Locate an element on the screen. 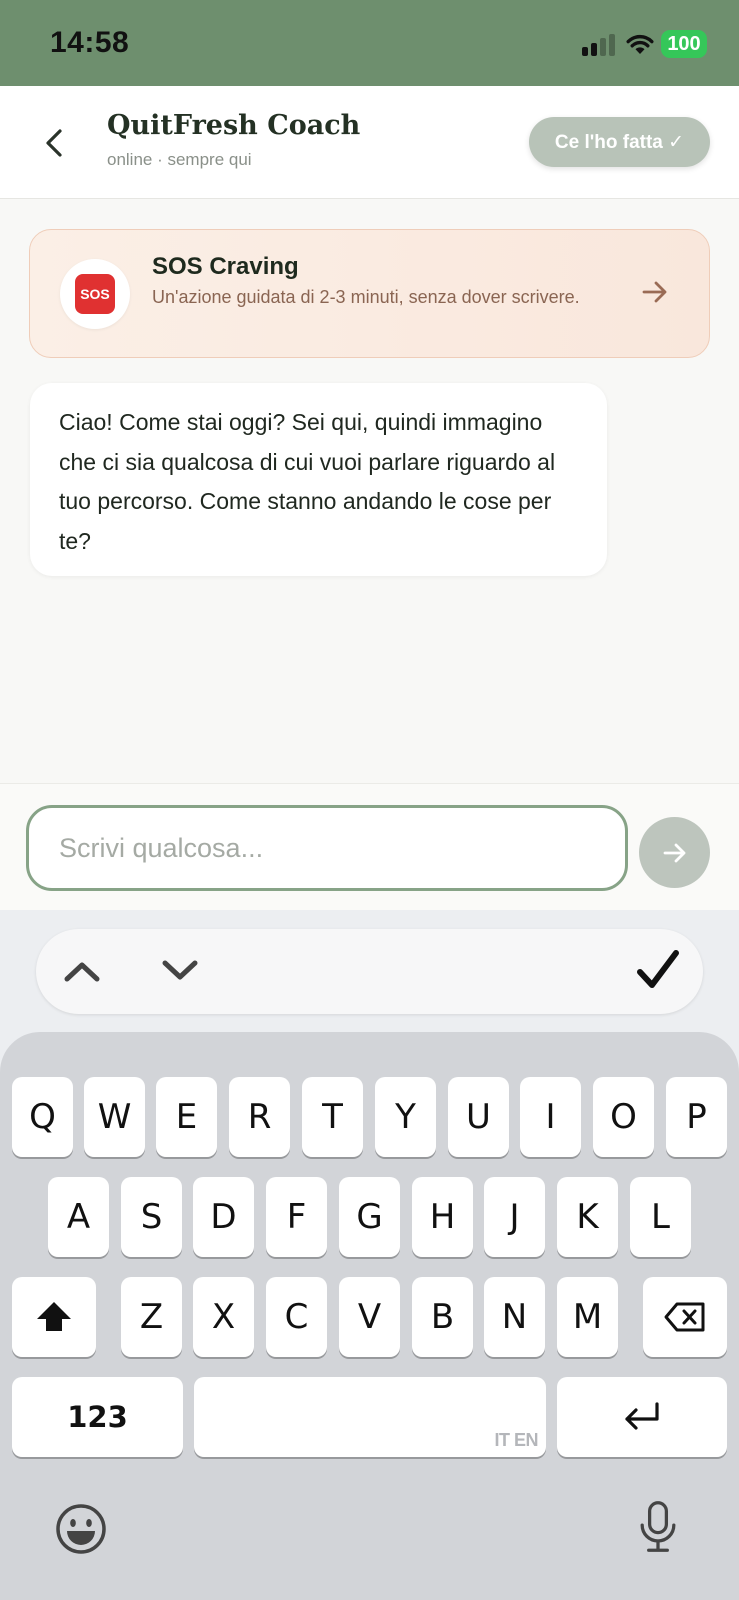 This screenshot has height=1600, width=739. message-composer is located at coordinates (369, 846).